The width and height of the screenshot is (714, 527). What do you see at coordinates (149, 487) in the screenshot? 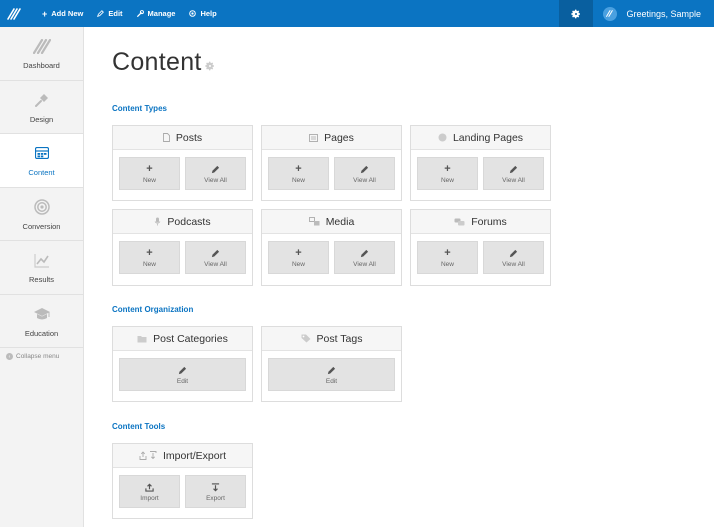
I see `upload-icon` at bounding box center [149, 487].